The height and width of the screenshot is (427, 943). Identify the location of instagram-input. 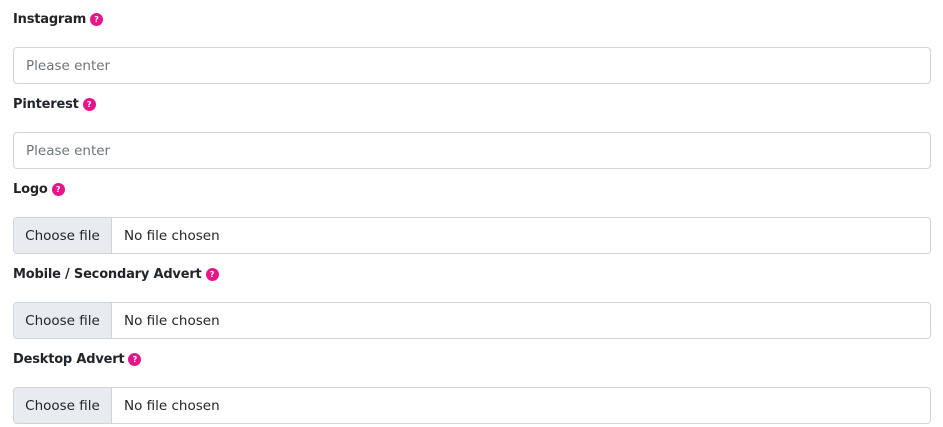
(472, 65).